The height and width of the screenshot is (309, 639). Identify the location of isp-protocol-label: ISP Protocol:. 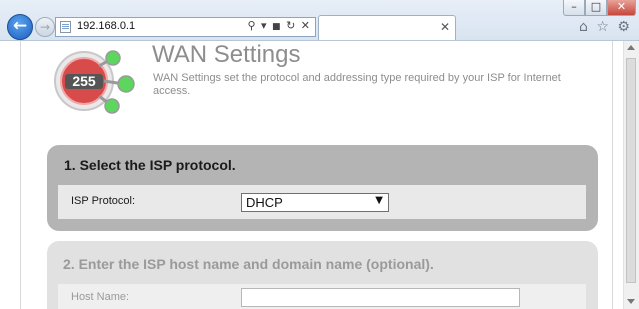
(103, 201).